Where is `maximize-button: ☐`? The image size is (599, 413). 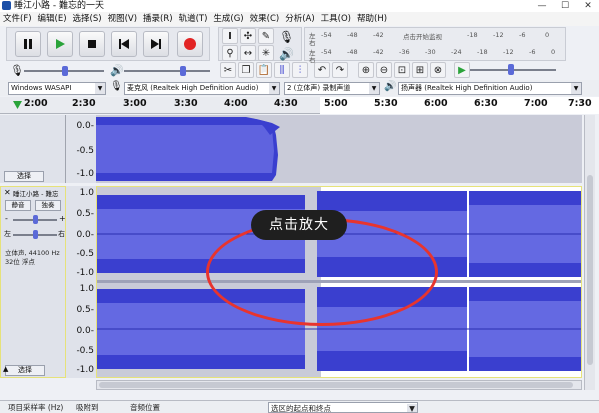 maximize-button: ☐ is located at coordinates (565, 6).